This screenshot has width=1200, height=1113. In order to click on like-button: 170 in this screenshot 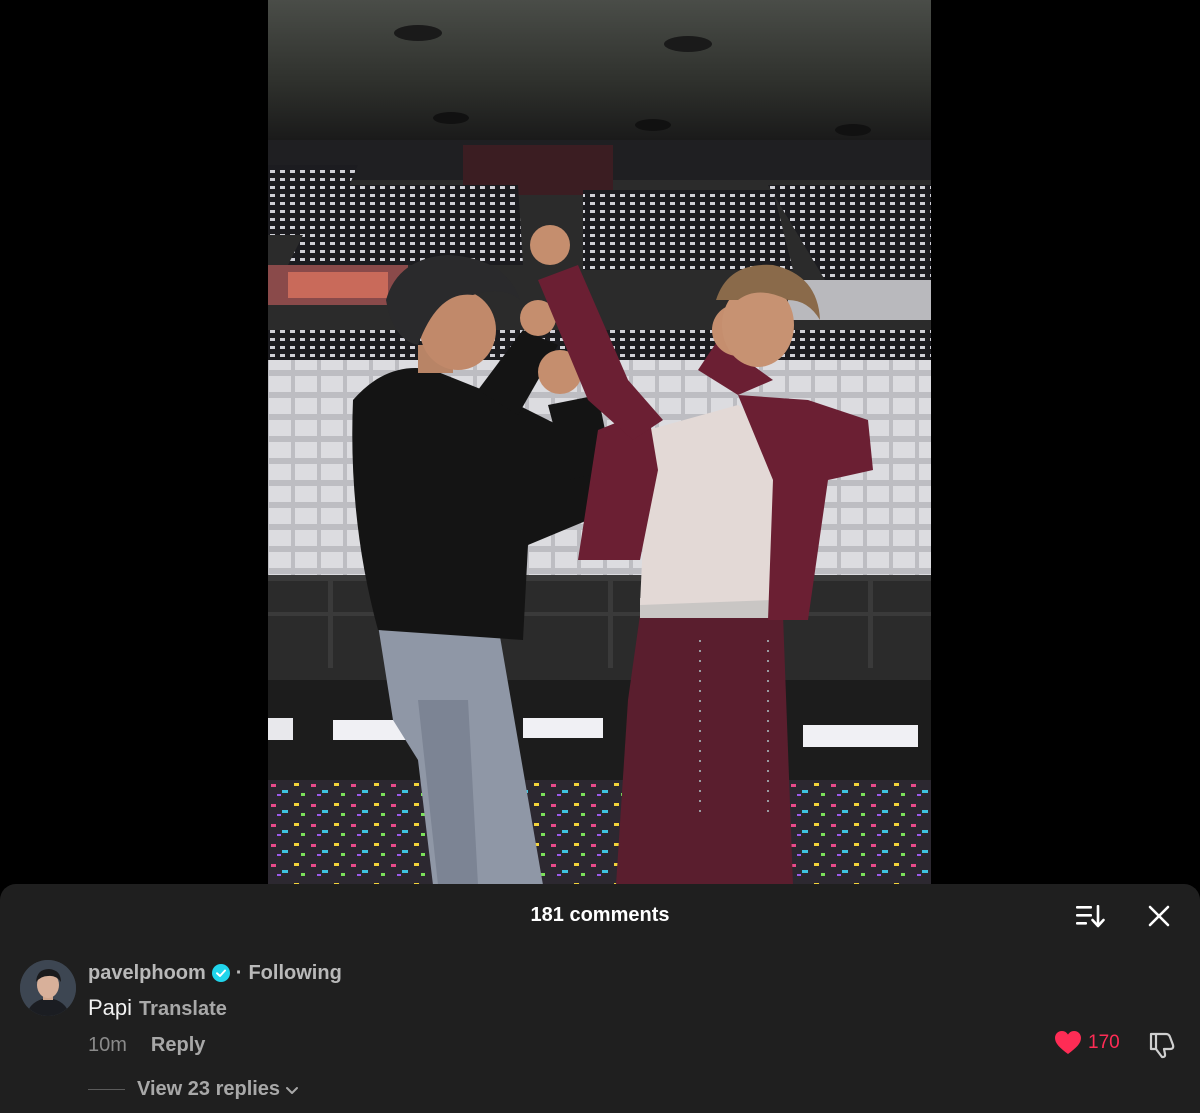, I will do `click(1087, 1043)`.